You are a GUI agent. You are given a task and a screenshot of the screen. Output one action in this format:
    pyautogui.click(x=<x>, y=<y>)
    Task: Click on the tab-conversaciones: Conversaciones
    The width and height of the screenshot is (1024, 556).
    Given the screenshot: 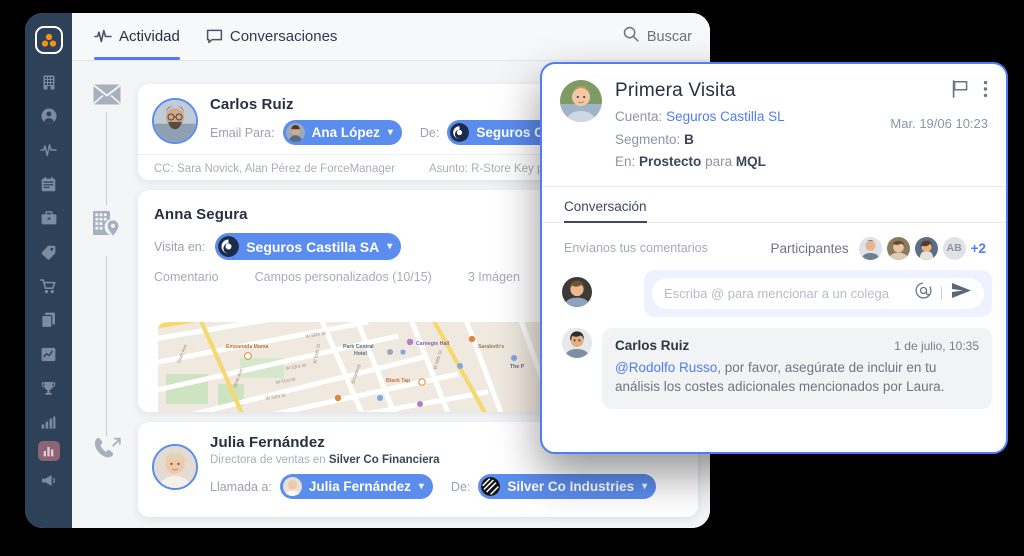 What is the action you would take?
    pyautogui.click(x=272, y=36)
    